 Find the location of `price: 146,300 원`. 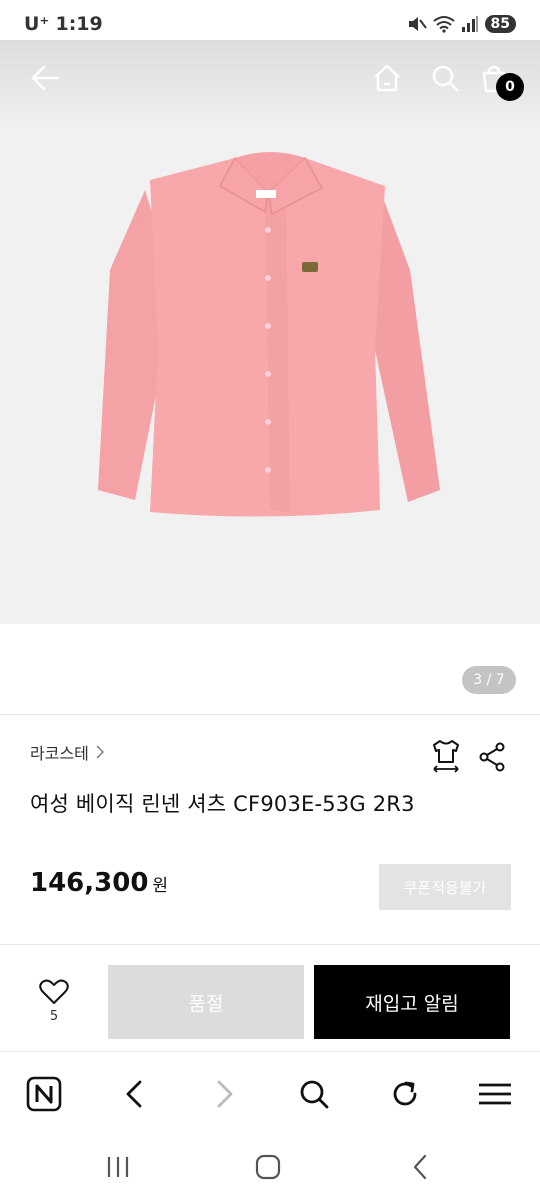

price: 146,300 원 is located at coordinates (99, 883).